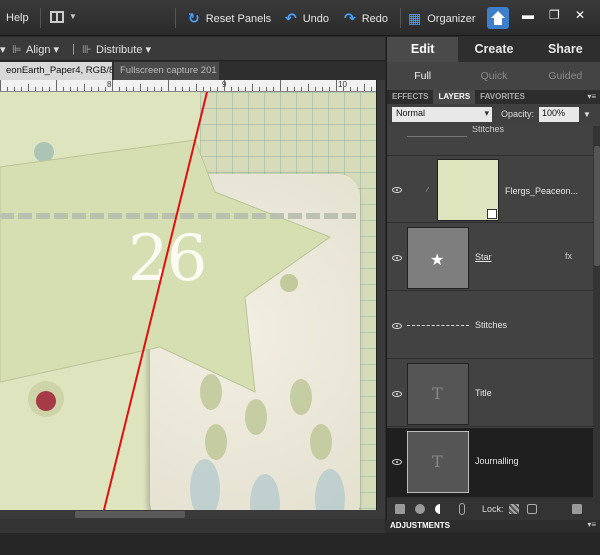 This screenshot has width=600, height=555. I want to click on document-tab-active: eonEarth_Paper4, RGB/8) *, so click(56, 71).